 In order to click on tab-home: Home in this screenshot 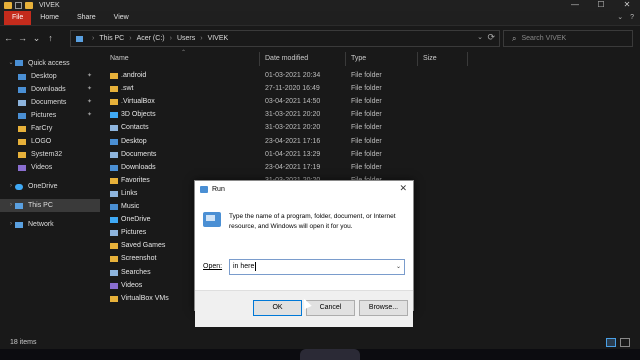, I will do `click(49, 18)`.